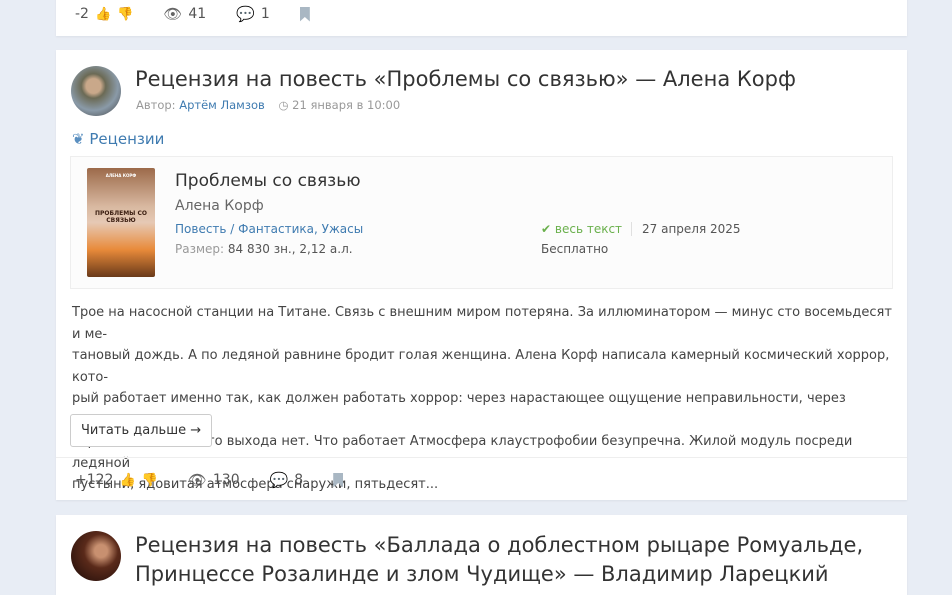 Image resolution: width=952 pixels, height=595 pixels. What do you see at coordinates (94, 480) in the screenshot?
I see `rating: +122` at bounding box center [94, 480].